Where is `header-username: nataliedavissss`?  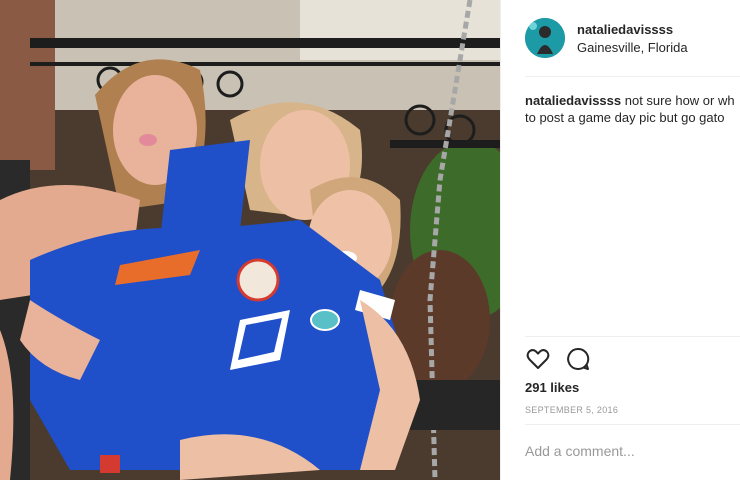
header-username: nataliedavissss is located at coordinates (625, 29).